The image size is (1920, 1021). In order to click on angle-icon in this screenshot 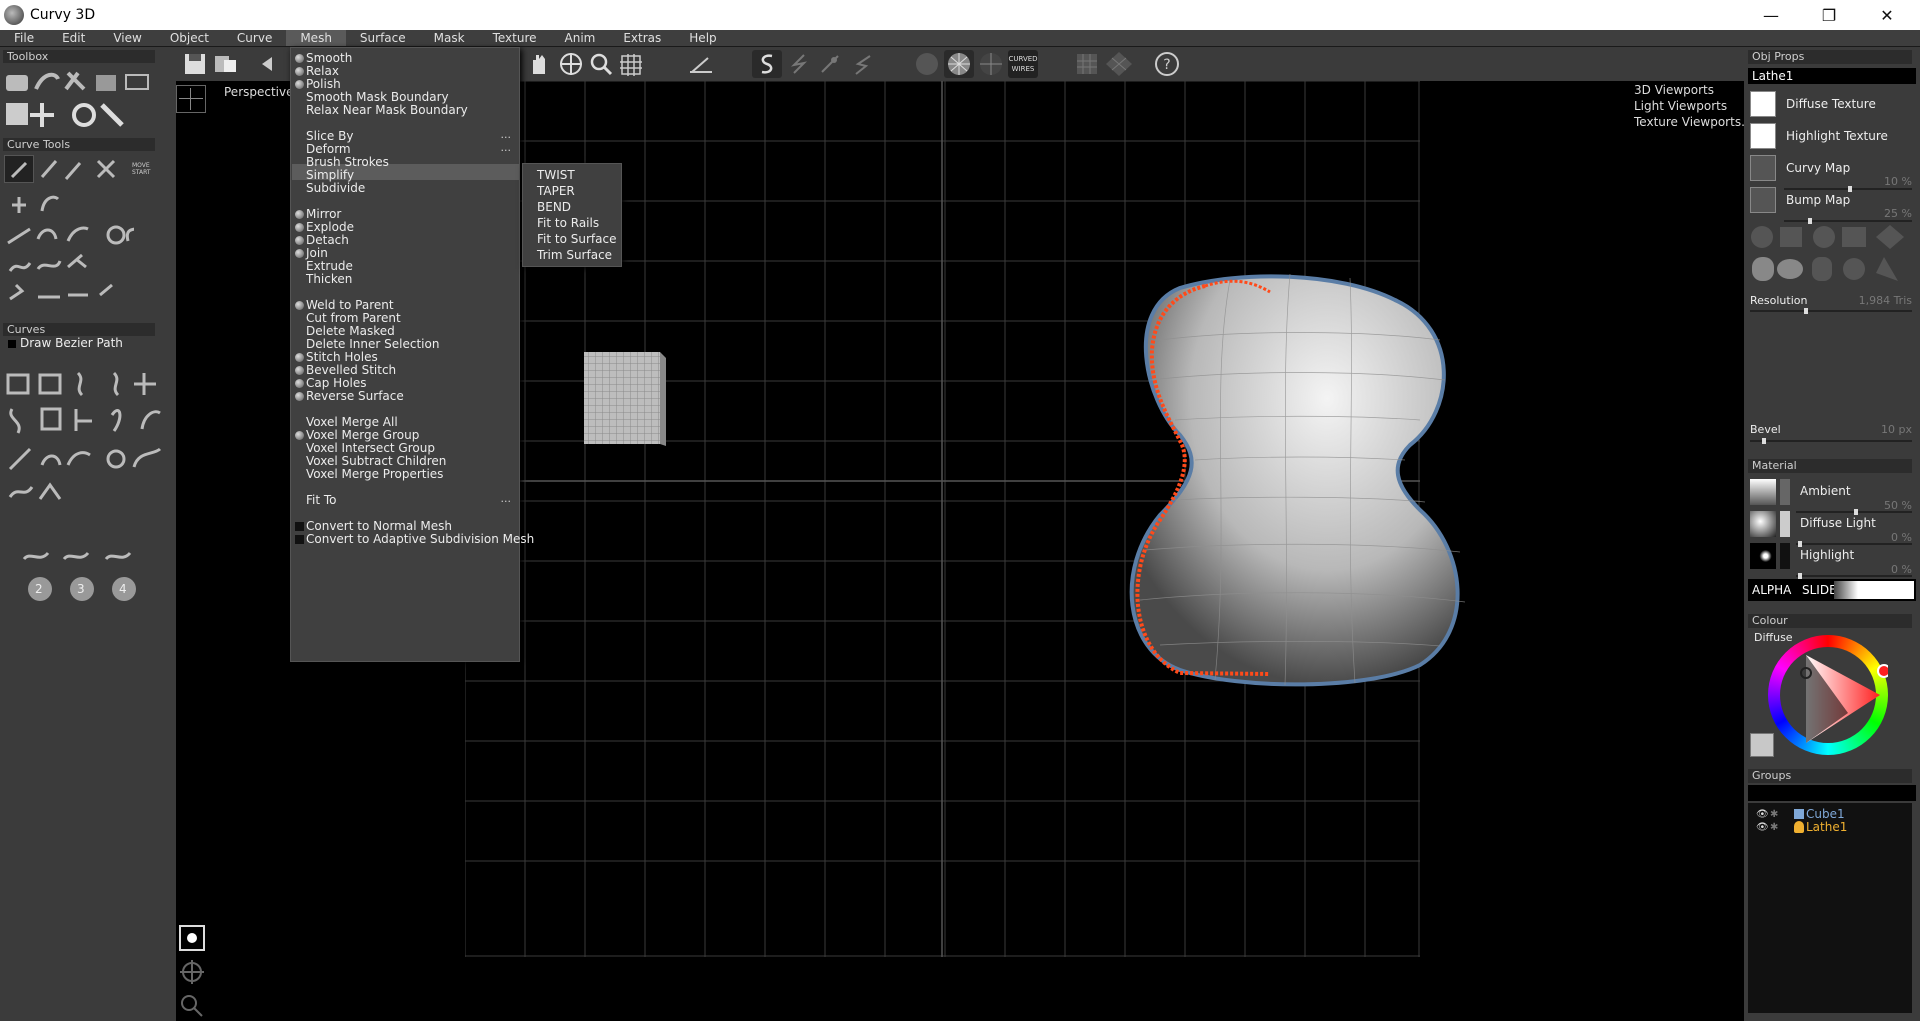, I will do `click(701, 64)`.